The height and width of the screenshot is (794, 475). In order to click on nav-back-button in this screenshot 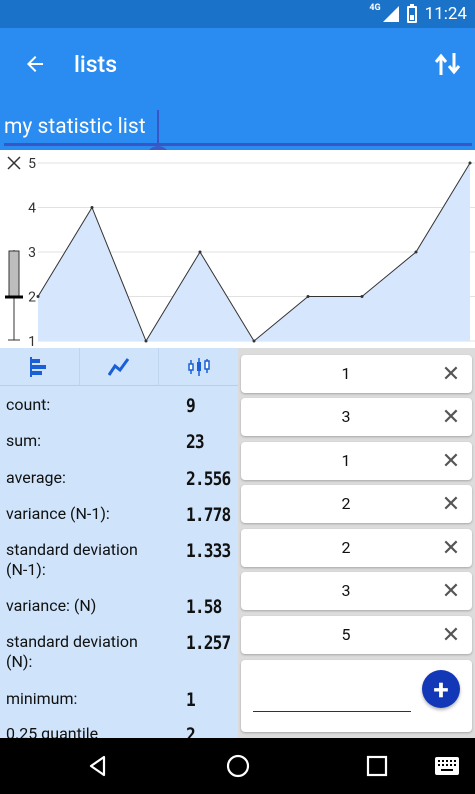, I will do `click(98, 766)`.